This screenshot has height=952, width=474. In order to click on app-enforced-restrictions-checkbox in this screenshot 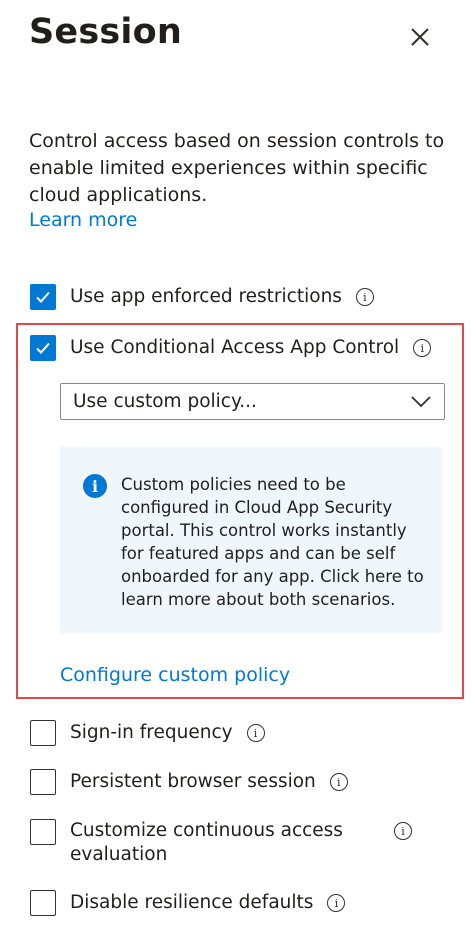, I will do `click(43, 297)`.